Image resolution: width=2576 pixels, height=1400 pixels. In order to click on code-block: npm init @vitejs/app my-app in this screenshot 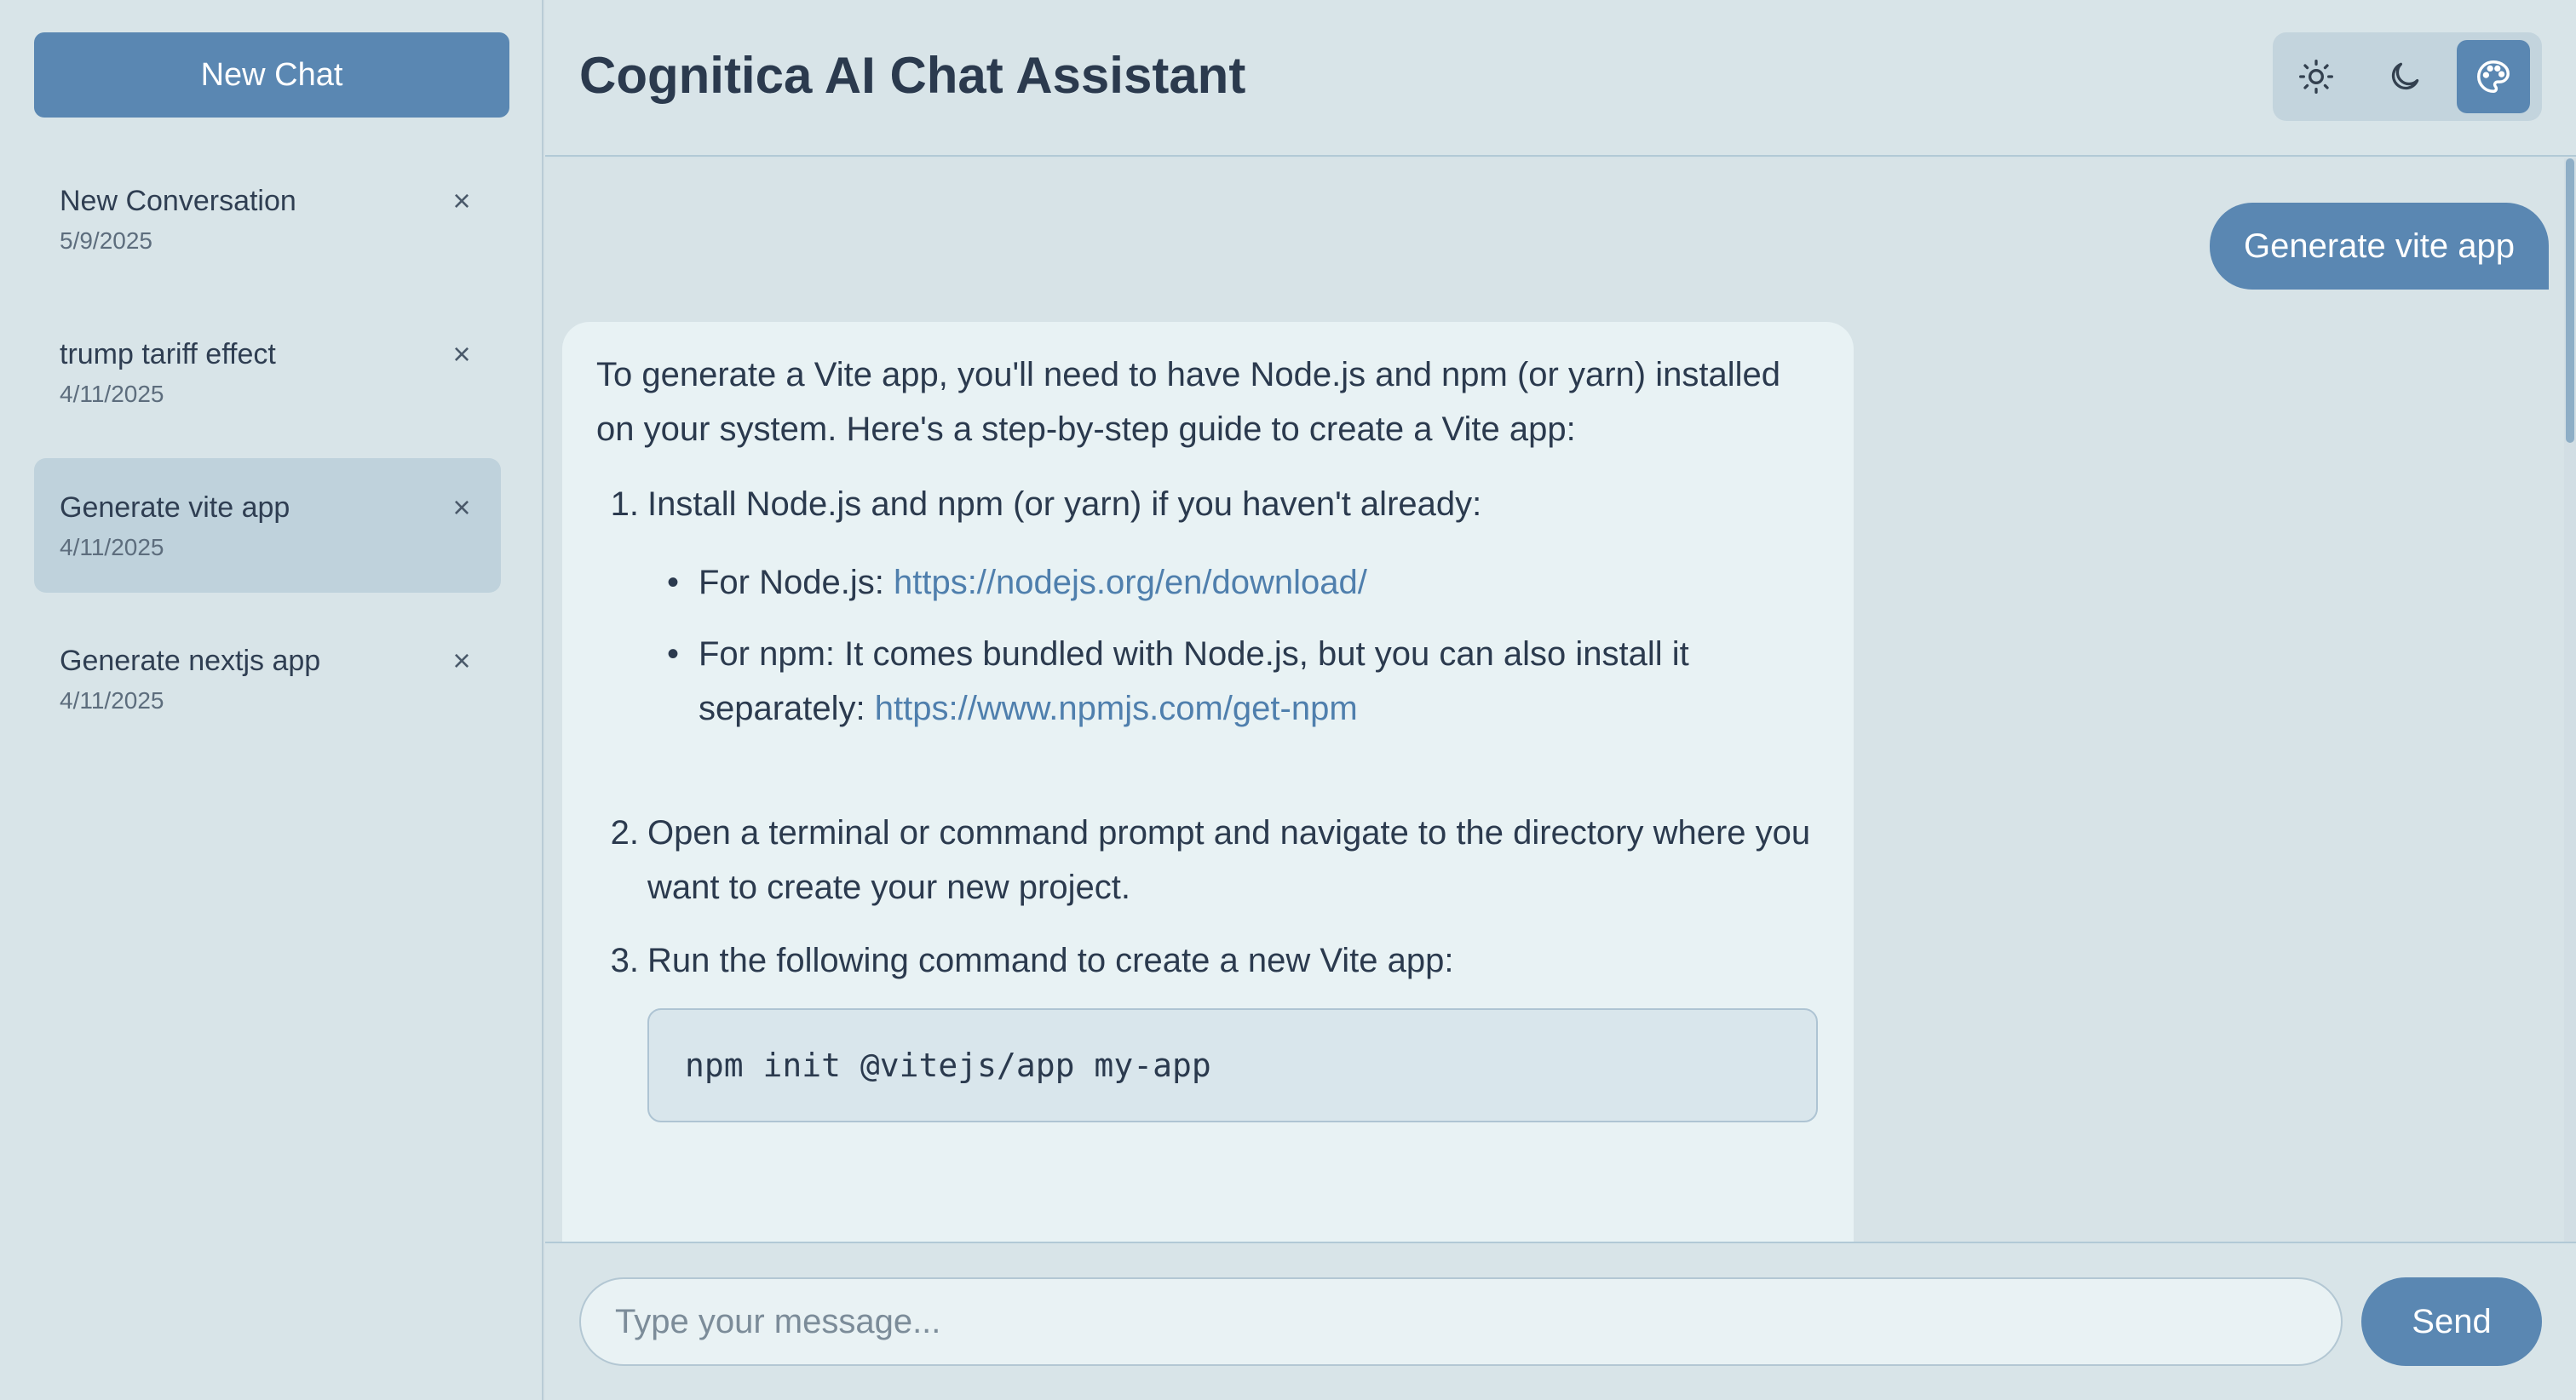, I will do `click(1233, 1065)`.